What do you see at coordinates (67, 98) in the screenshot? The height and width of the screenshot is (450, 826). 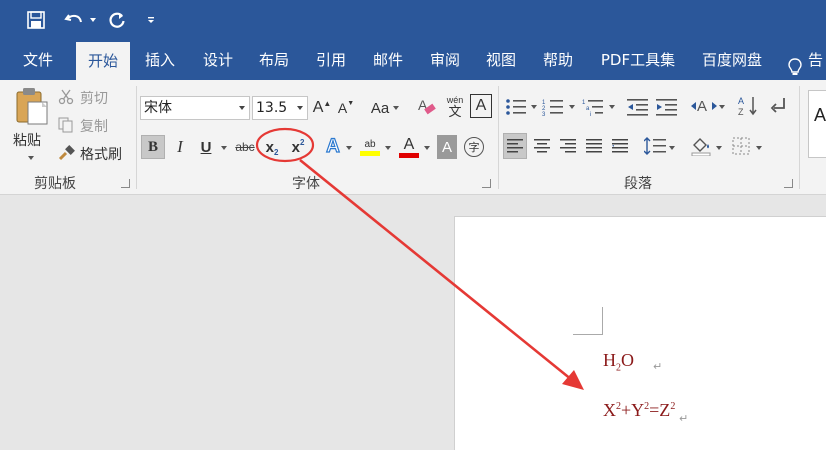 I see `scissors-icon` at bounding box center [67, 98].